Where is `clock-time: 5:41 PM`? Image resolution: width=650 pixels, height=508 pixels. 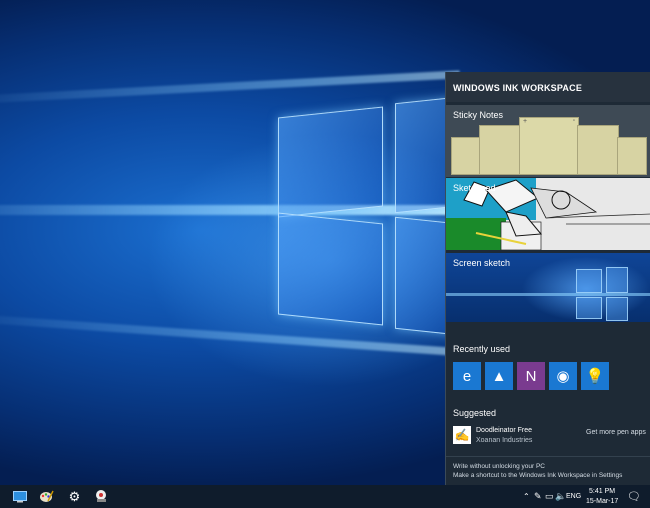 clock-time: 5:41 PM is located at coordinates (602, 491).